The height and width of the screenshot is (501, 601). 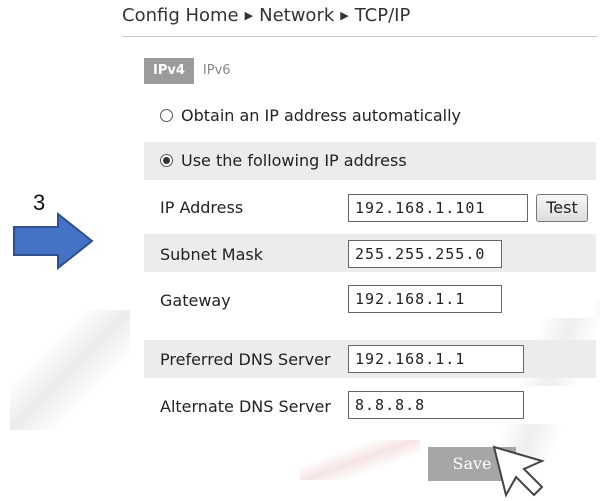 I want to click on tab-bar: IPv4 IPv6, so click(x=192, y=71).